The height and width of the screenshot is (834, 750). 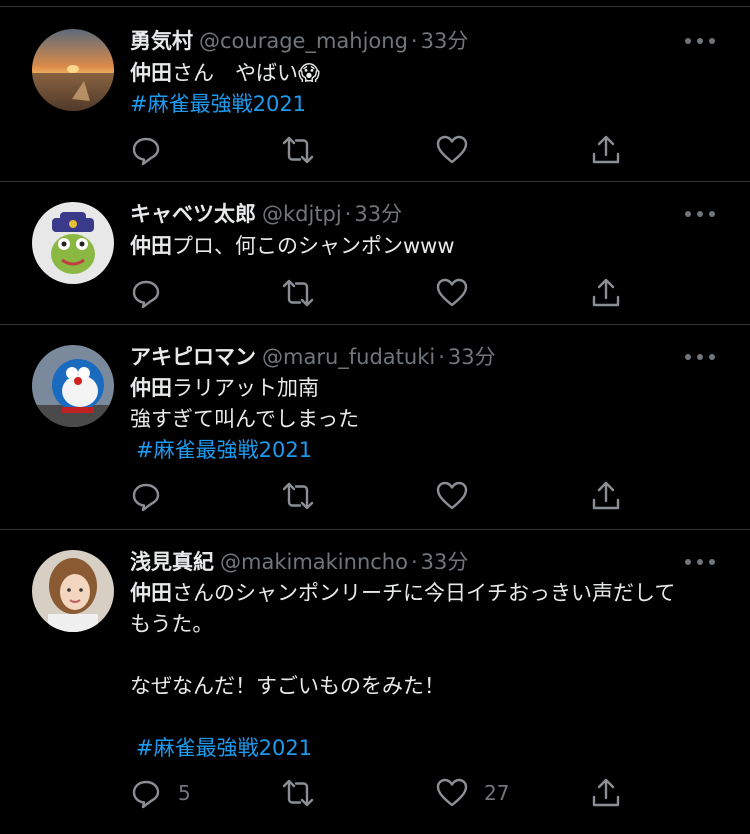 I want to click on tweet-text: 仲田さん やばい😱 #麻雀最強戦2021, so click(x=430, y=89).